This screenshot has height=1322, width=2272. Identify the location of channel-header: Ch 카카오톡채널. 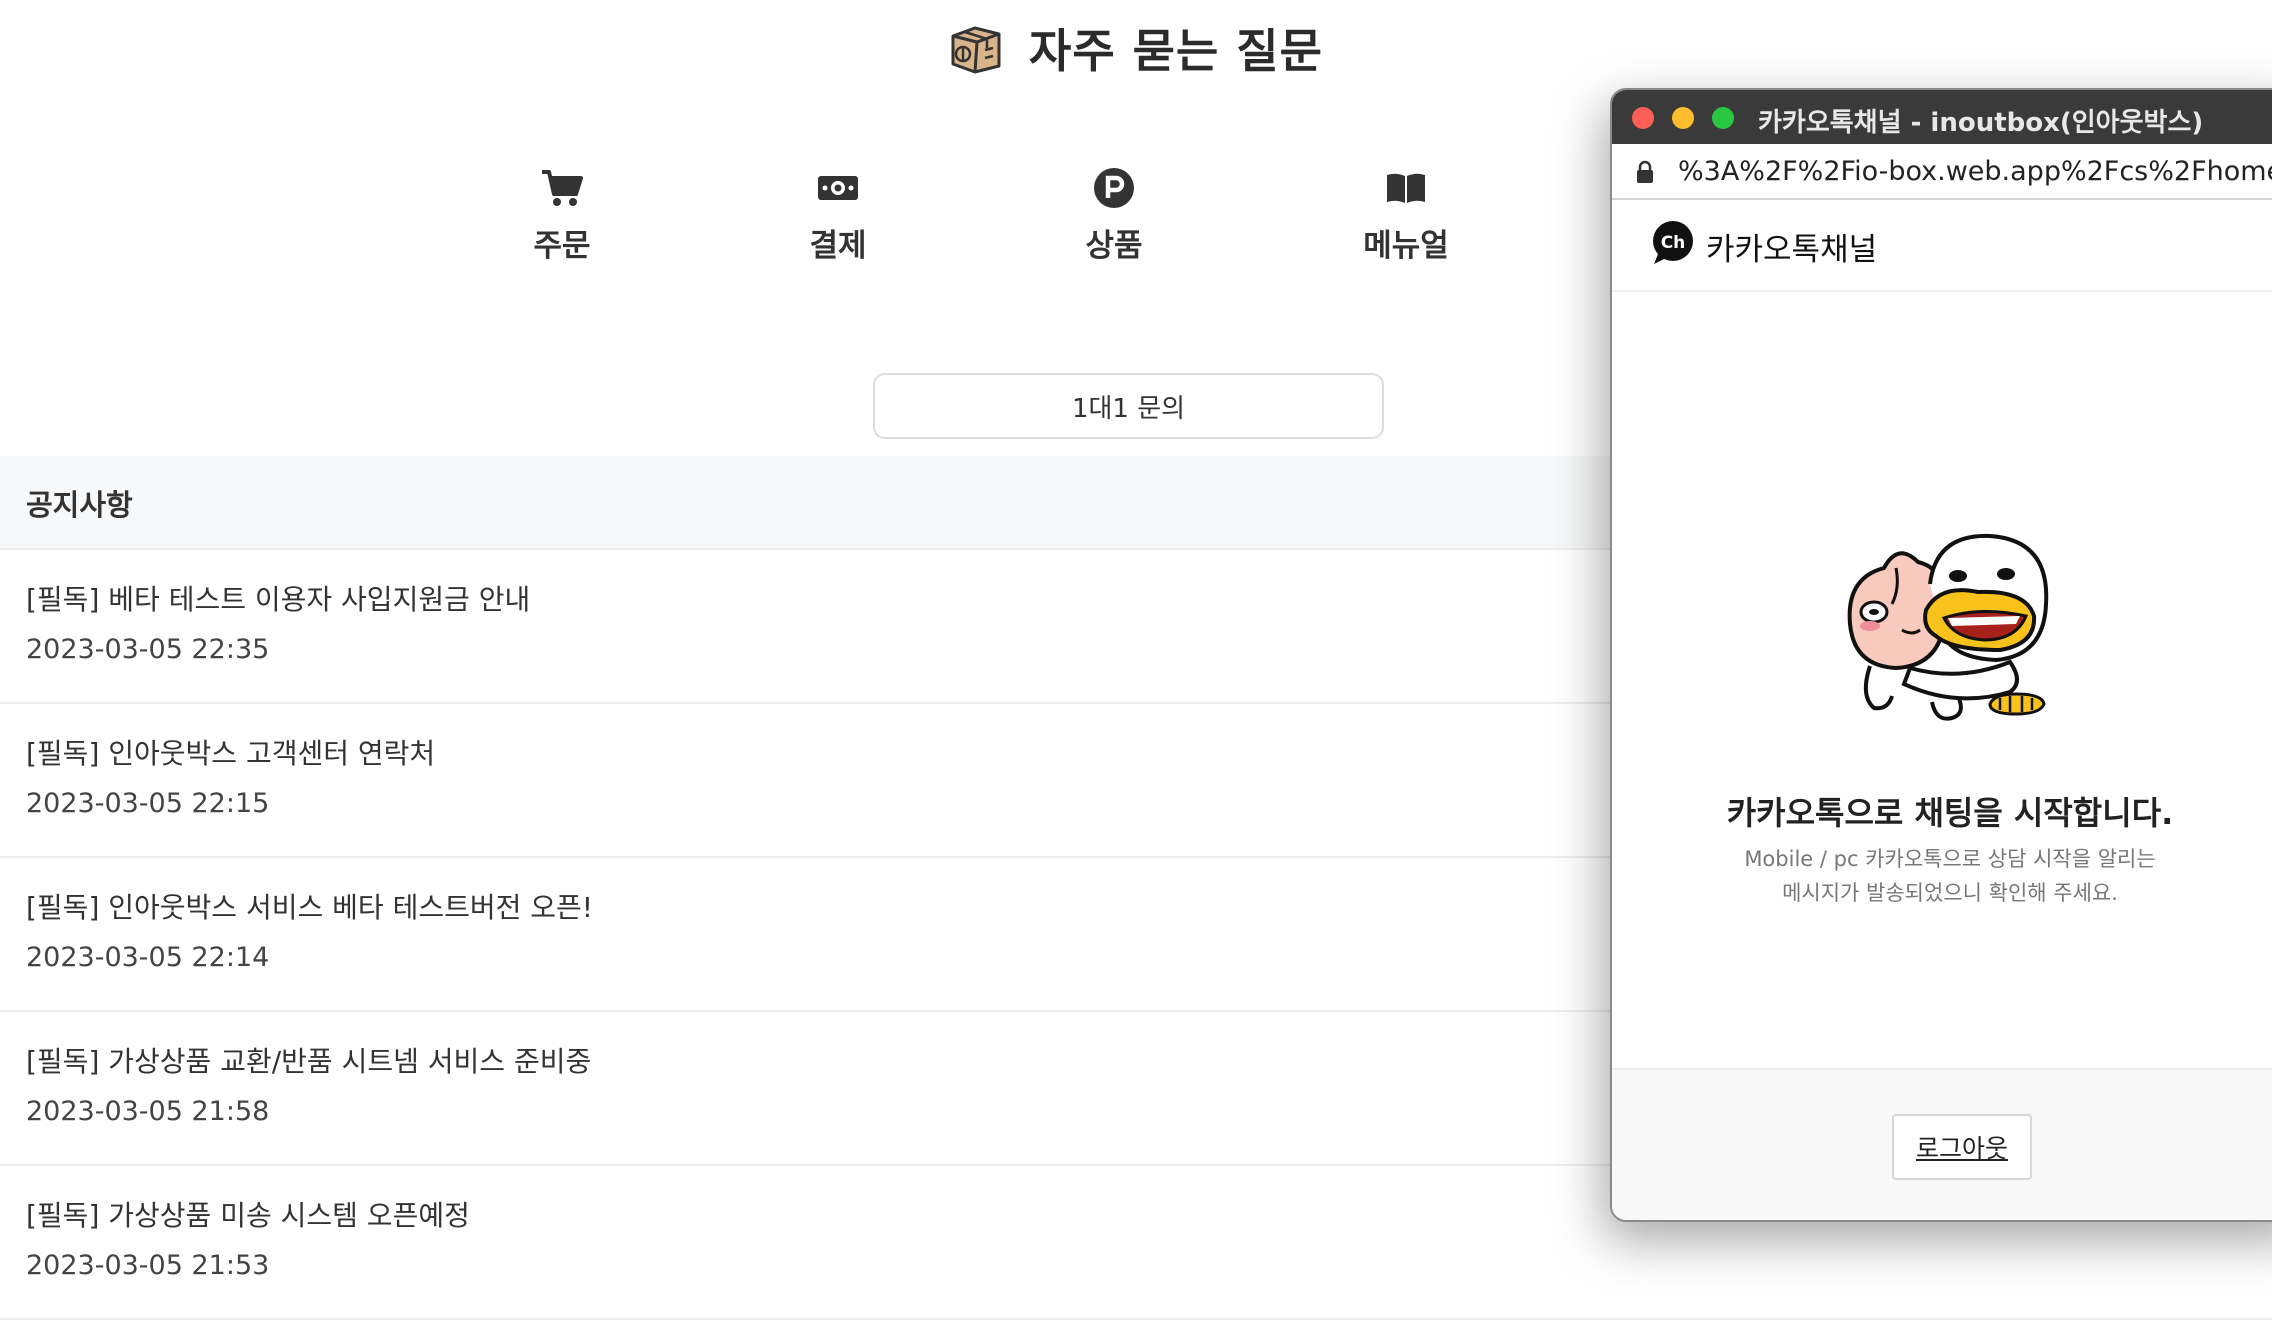
(1942, 246).